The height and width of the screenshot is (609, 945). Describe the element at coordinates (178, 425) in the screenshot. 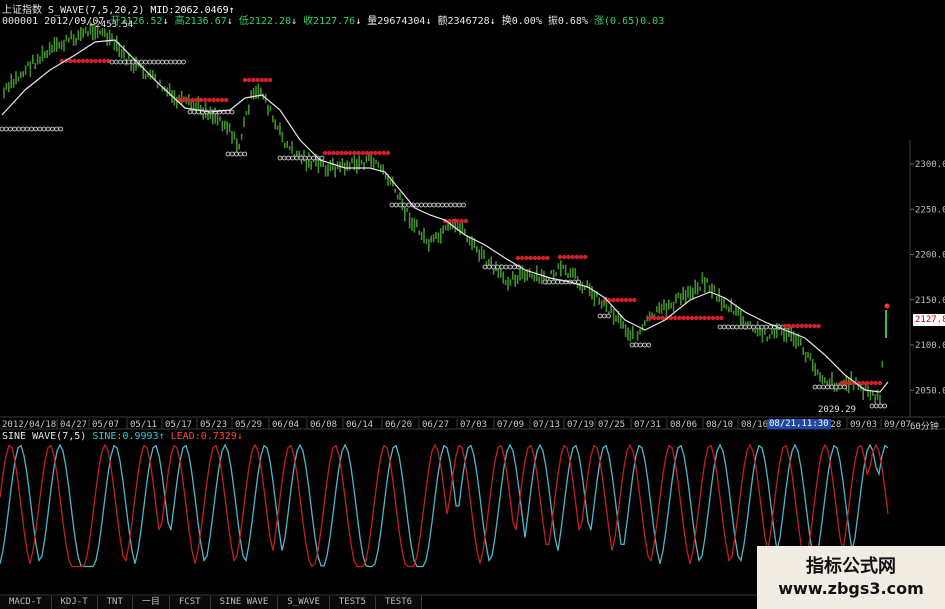

I see `date-tick-label: 05/17` at that location.